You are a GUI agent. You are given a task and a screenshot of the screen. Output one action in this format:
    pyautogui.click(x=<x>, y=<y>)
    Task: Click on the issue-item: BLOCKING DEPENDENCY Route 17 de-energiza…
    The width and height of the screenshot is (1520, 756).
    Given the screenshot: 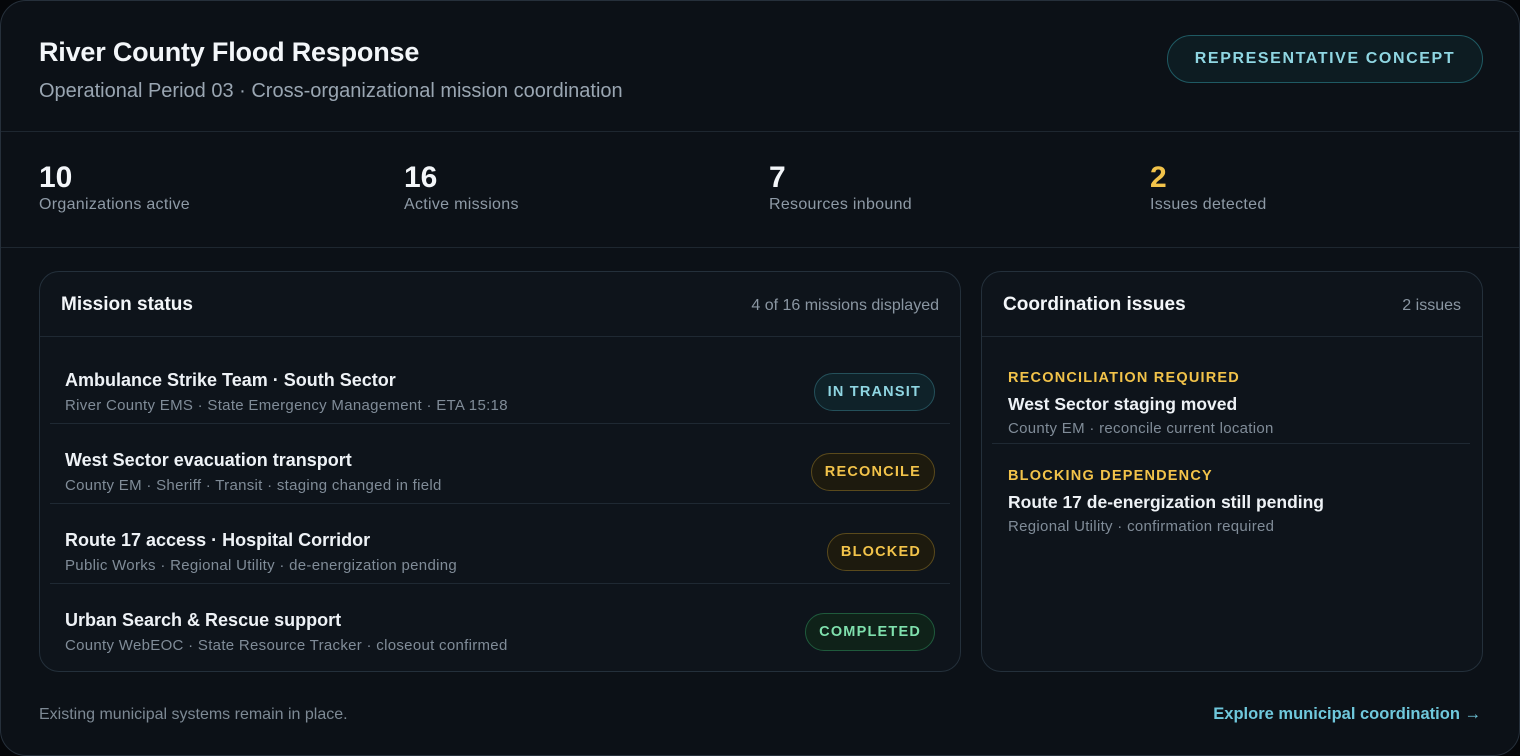 What is the action you would take?
    pyautogui.click(x=1231, y=493)
    